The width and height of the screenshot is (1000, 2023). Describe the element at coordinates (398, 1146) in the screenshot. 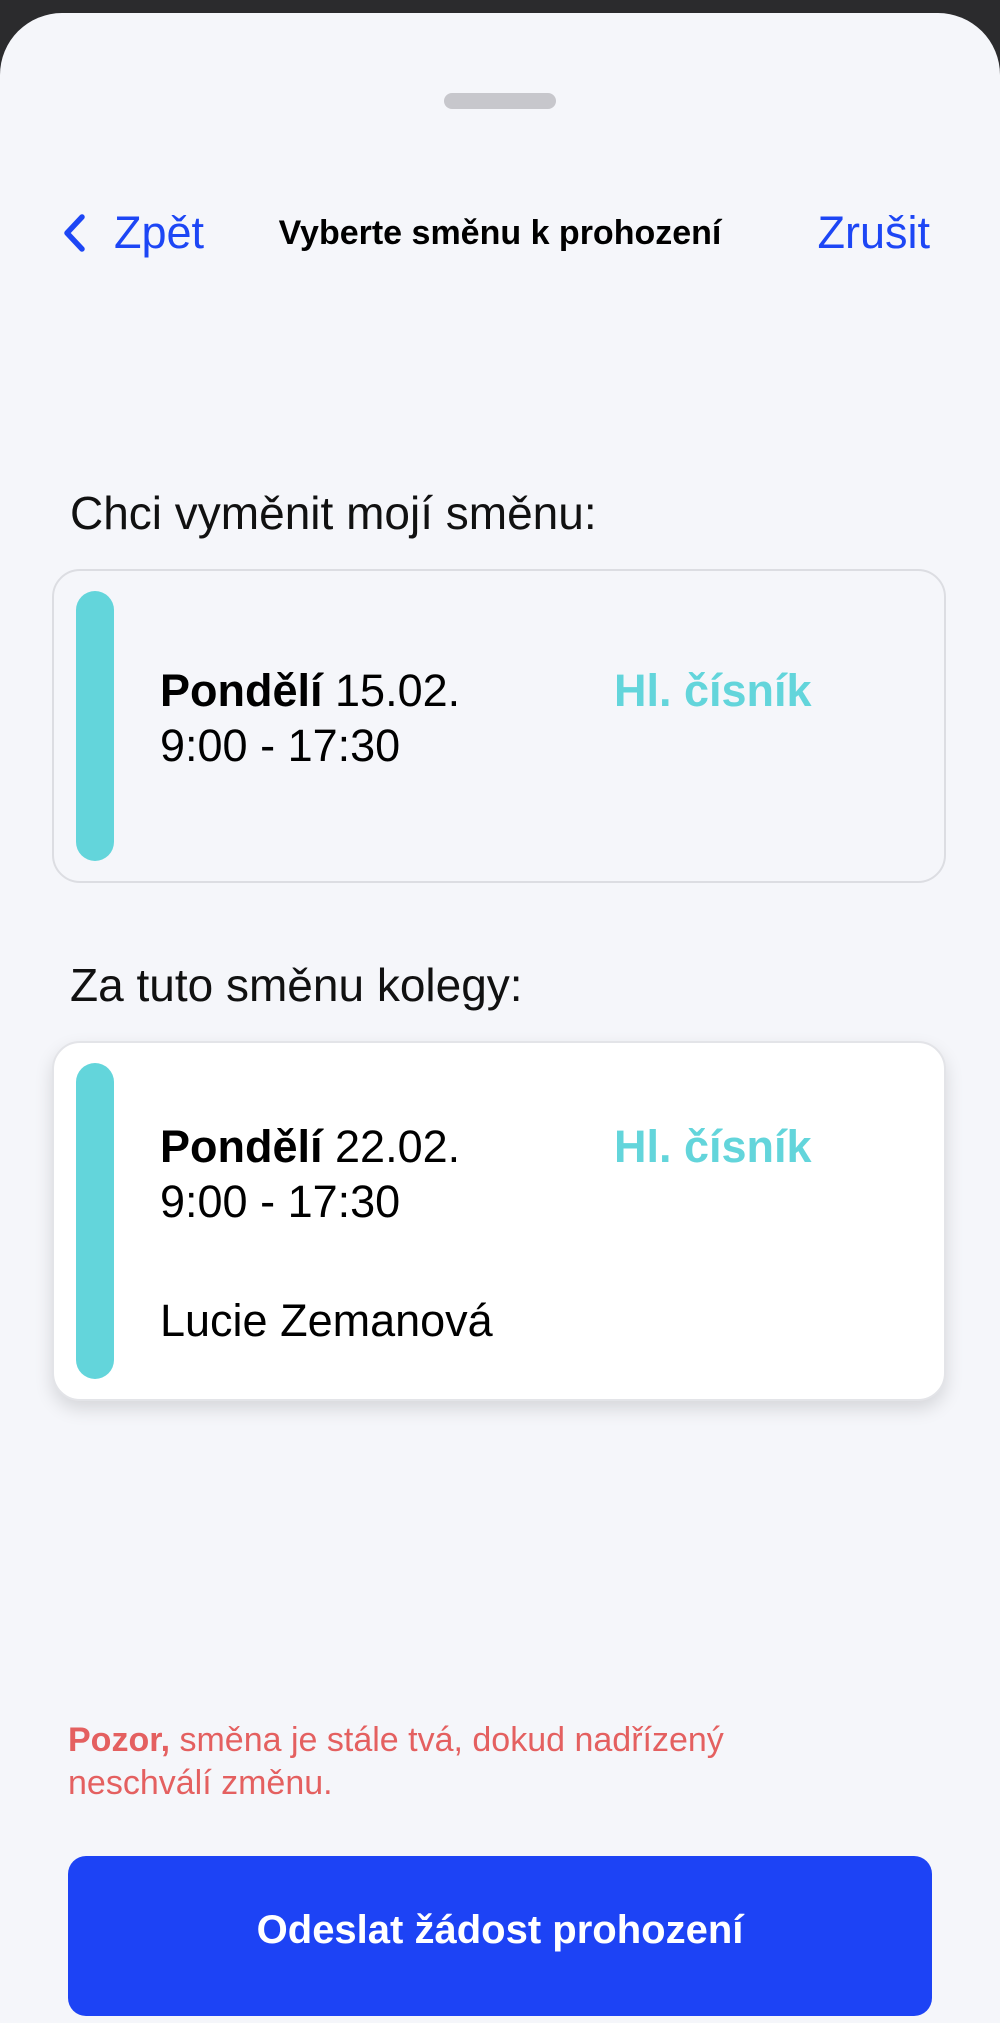

I see `shift-date-value: 22.02.` at that location.